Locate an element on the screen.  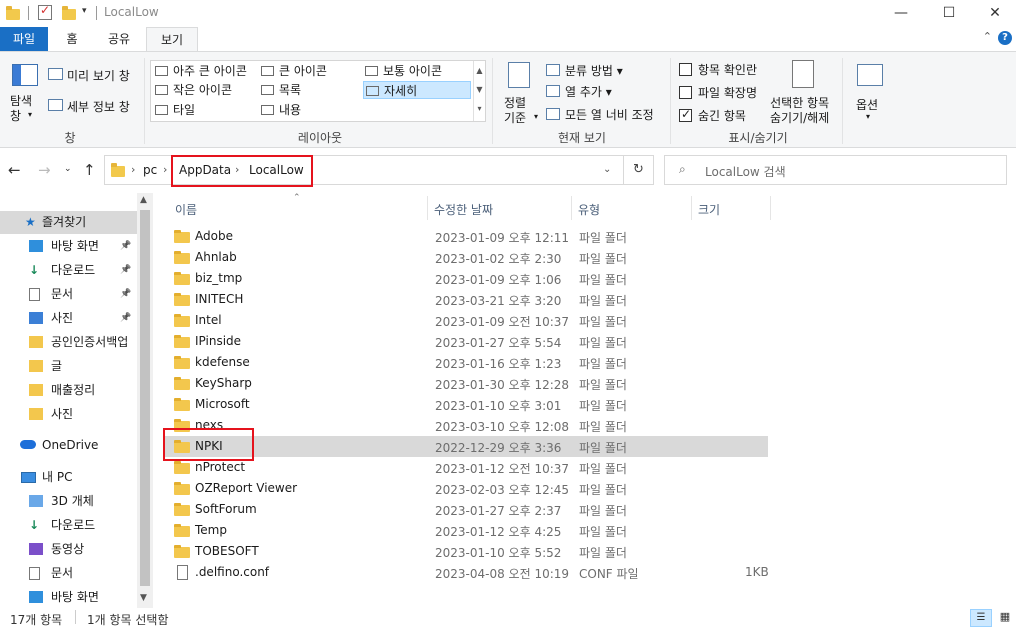
table-row: NPKI 2022-12-29 오후 3:36 파일 폴더 is located at coordinates (466, 446).